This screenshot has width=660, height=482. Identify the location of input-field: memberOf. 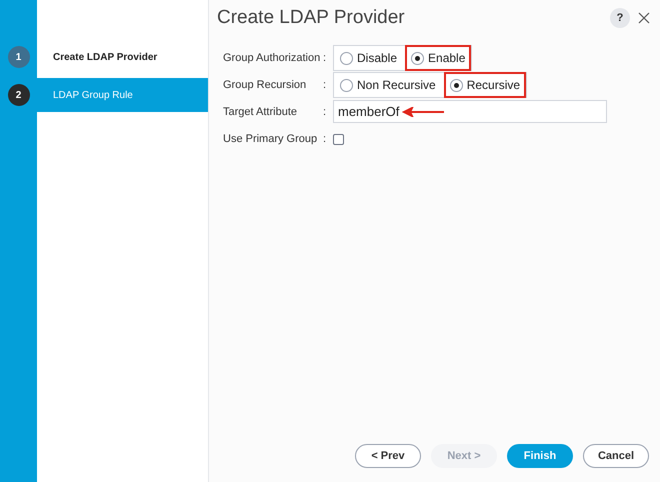
(470, 111).